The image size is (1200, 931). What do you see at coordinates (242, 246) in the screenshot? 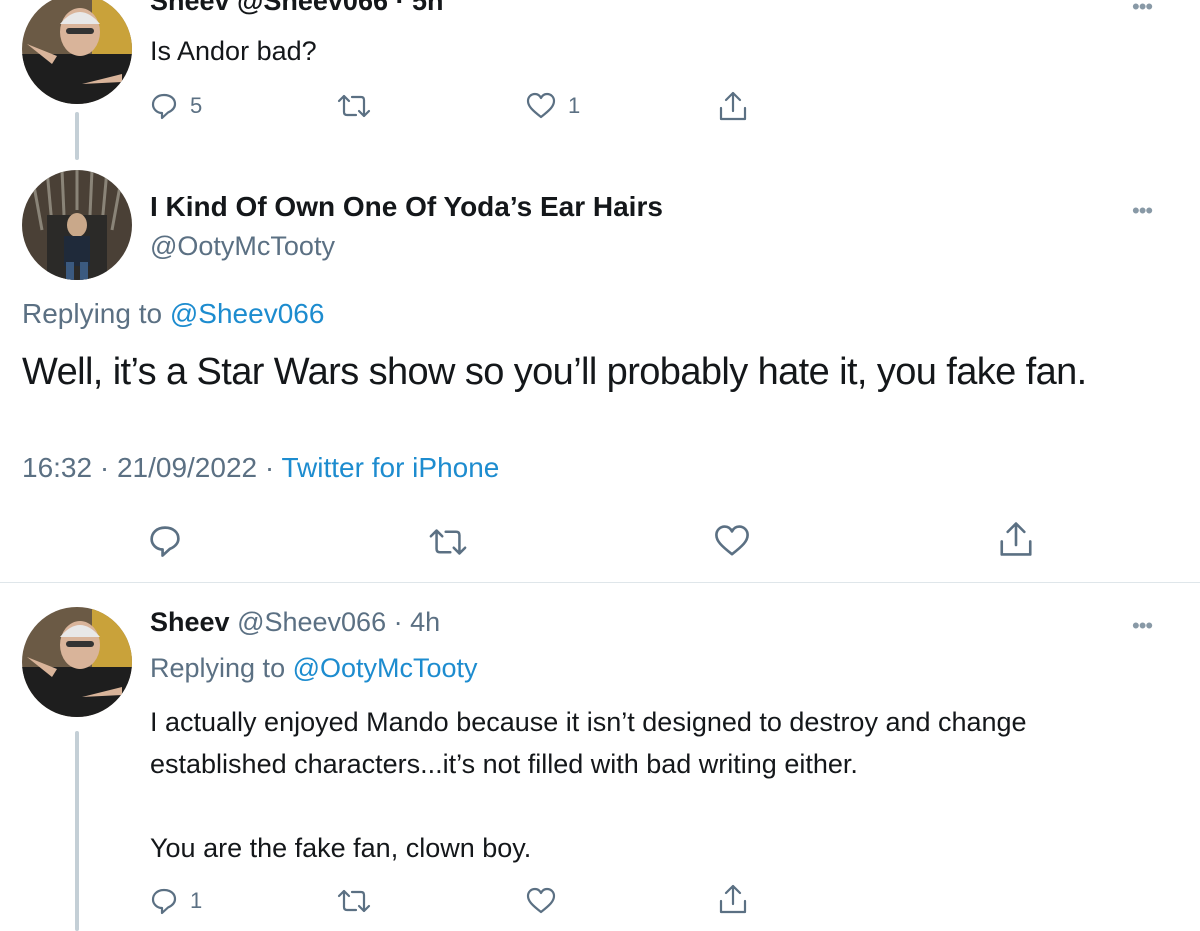
I see `handle: @OotyMcTooty` at bounding box center [242, 246].